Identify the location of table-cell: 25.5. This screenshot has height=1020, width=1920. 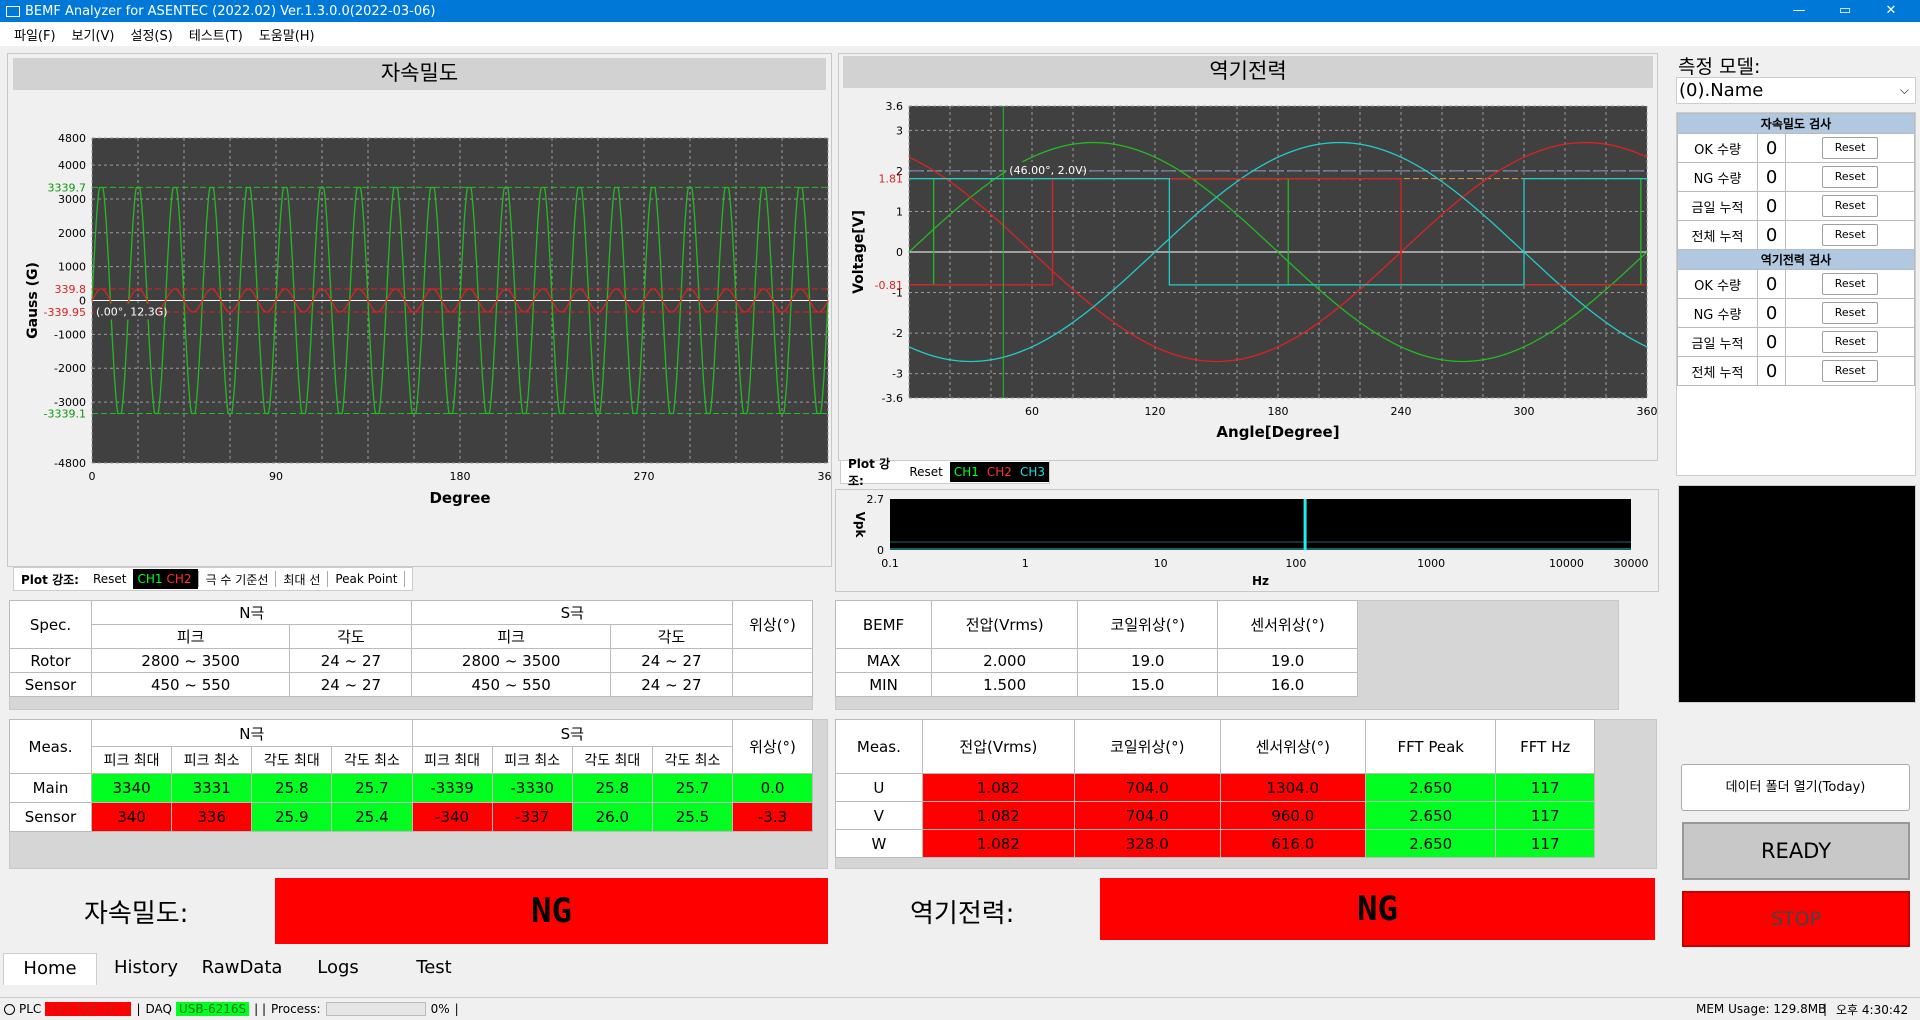
(692, 817).